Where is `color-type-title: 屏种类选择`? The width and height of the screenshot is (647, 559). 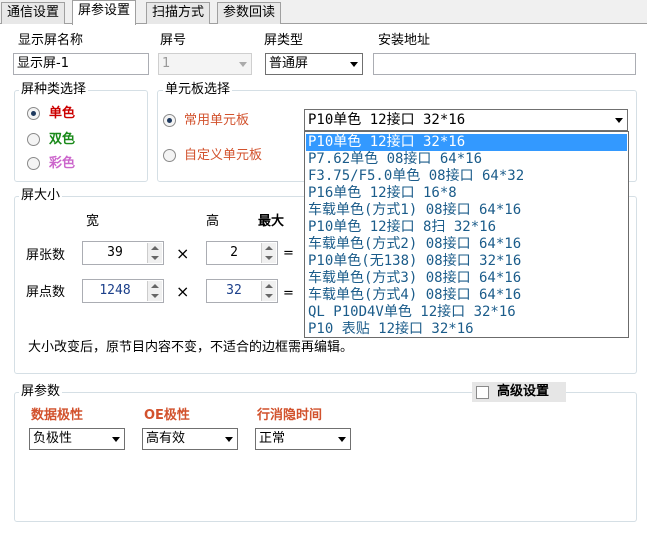 color-type-title: 屏种类选择 is located at coordinates (54, 90).